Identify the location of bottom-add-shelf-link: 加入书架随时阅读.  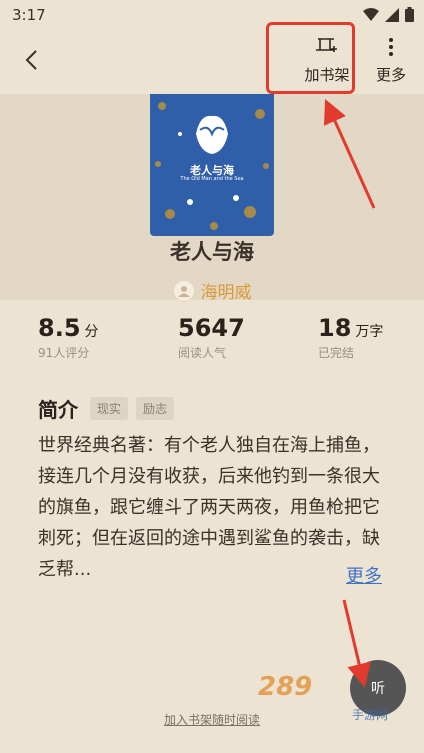
(212, 719).